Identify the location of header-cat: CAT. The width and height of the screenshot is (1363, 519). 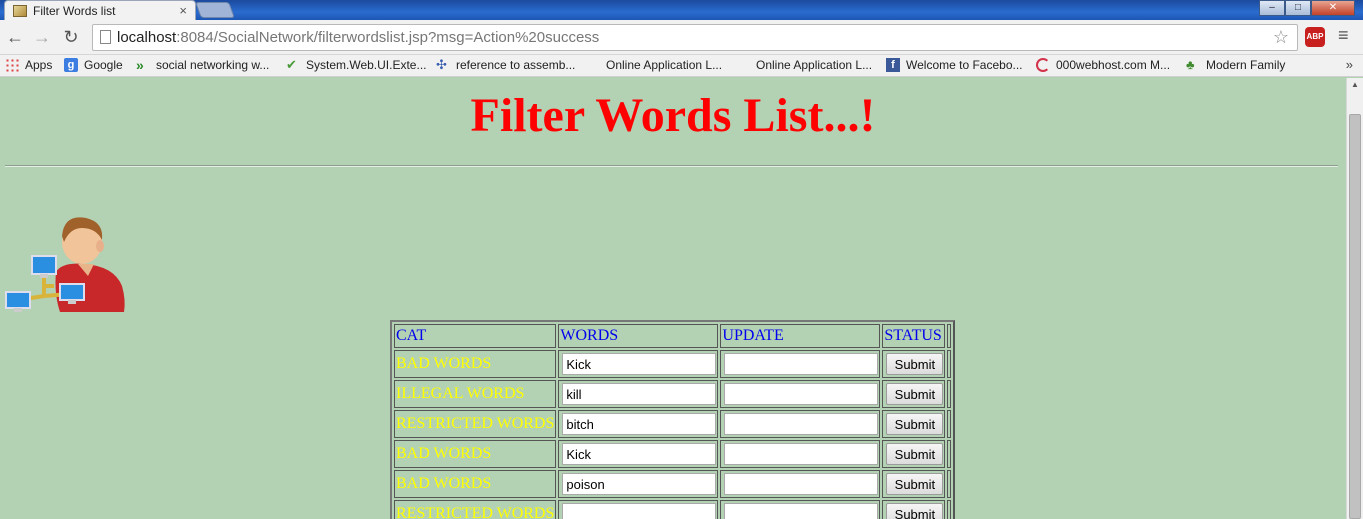
(475, 336).